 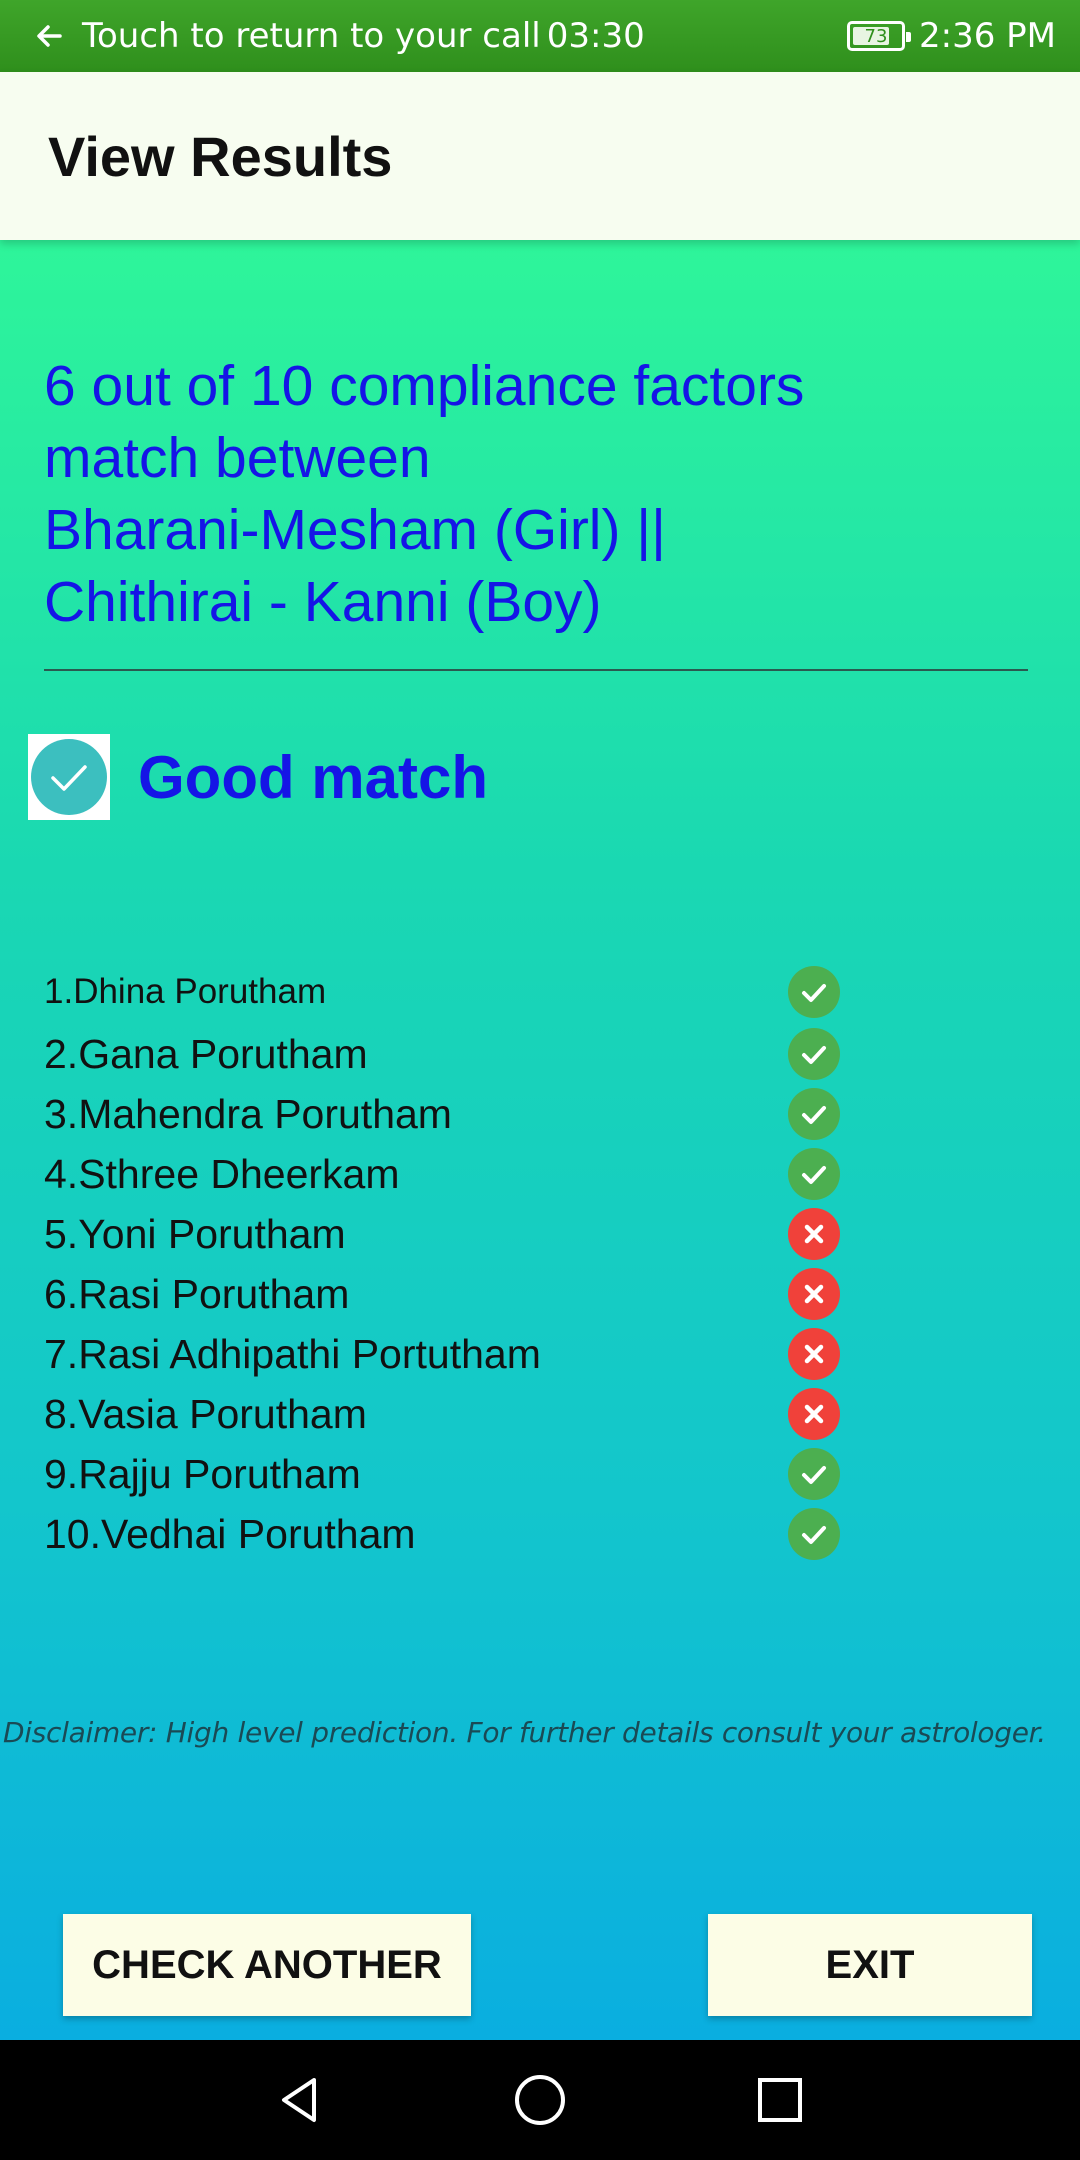 What do you see at coordinates (202, 1473) in the screenshot?
I see `factor-label: 9.Rajju Porutham` at bounding box center [202, 1473].